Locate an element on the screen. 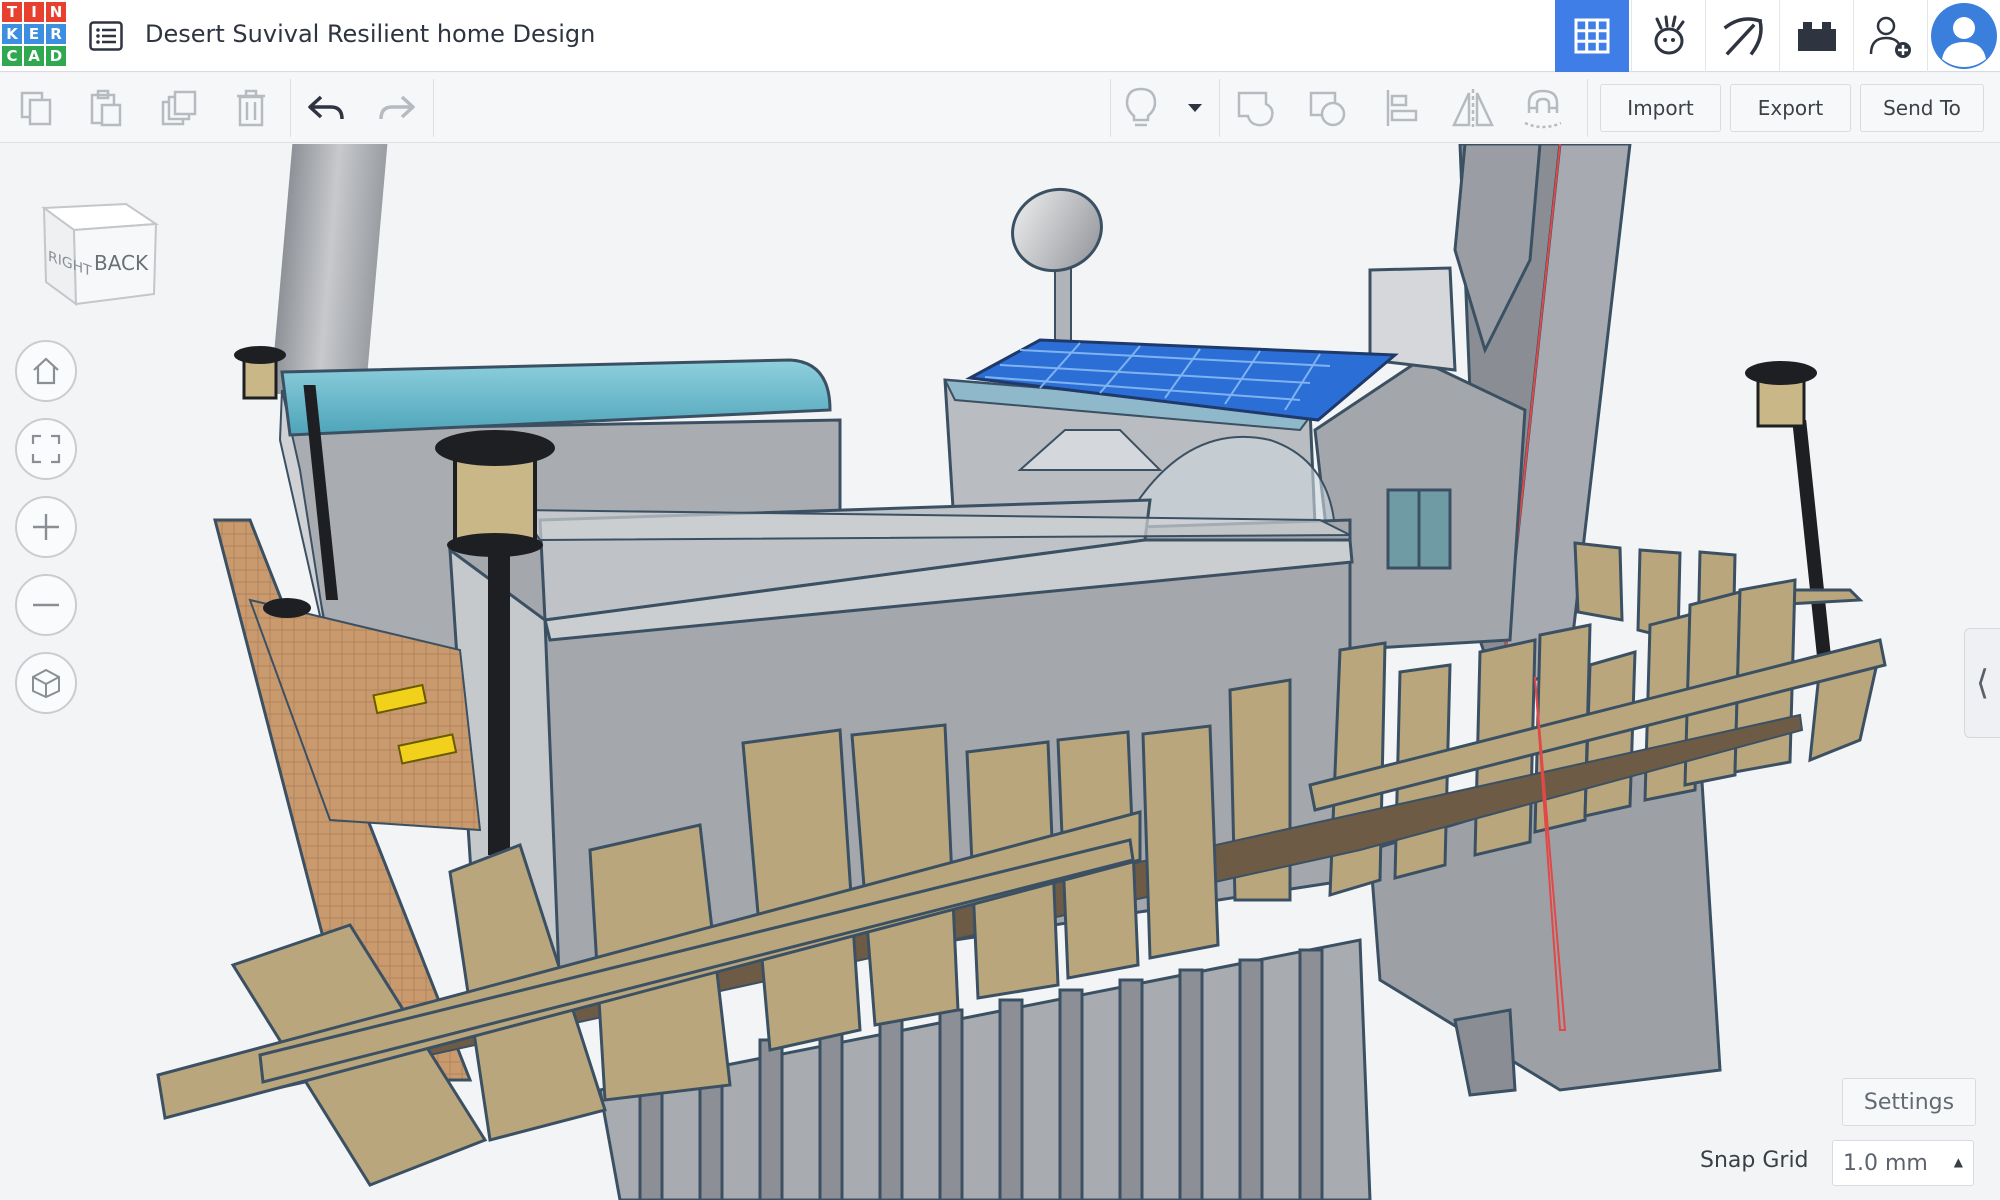  delete-button is located at coordinates (251, 108).